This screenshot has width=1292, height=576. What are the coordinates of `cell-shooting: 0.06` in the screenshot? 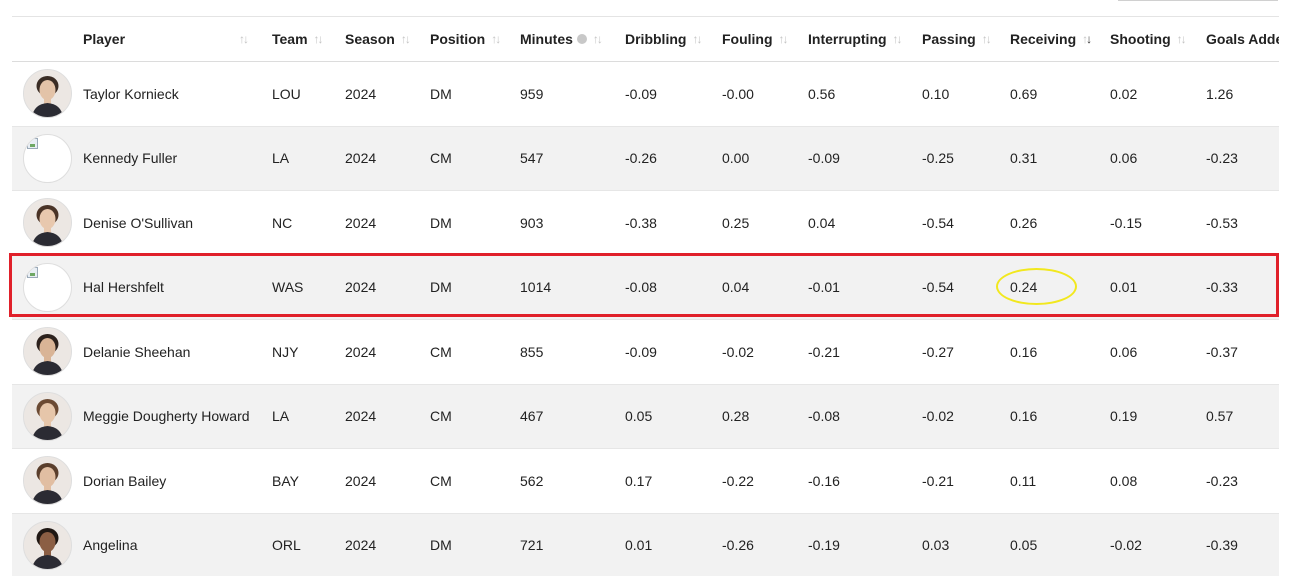 It's located at (1158, 352).